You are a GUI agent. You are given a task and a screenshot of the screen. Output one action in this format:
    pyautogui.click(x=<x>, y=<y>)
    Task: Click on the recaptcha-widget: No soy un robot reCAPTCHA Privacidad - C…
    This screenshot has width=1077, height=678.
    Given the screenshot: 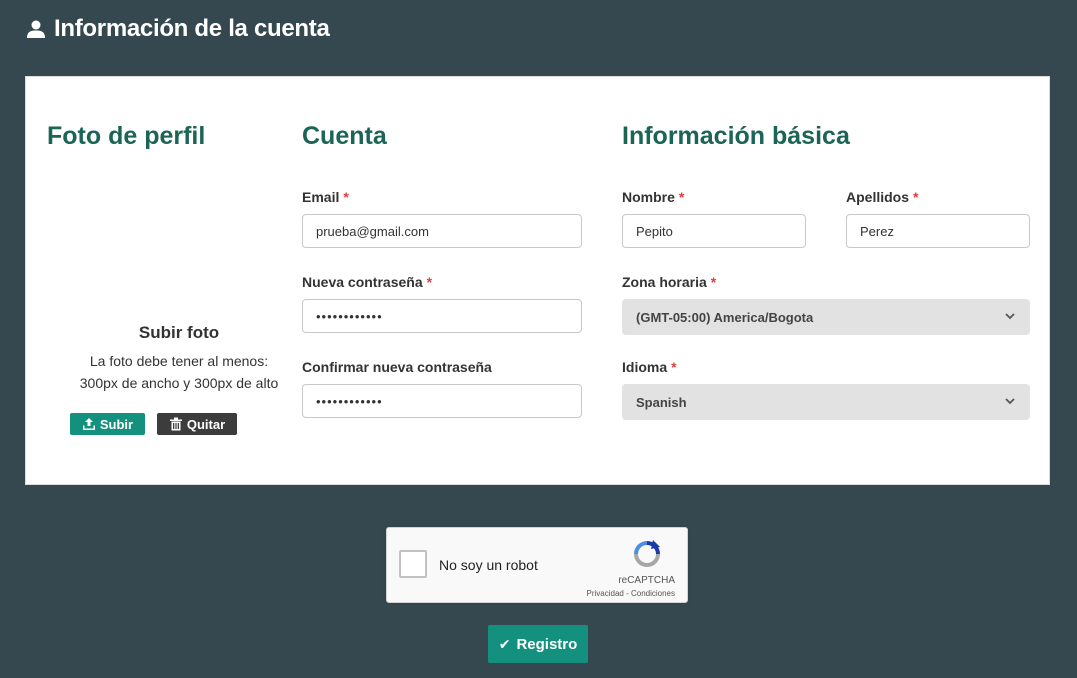 What is the action you would take?
    pyautogui.click(x=537, y=565)
    